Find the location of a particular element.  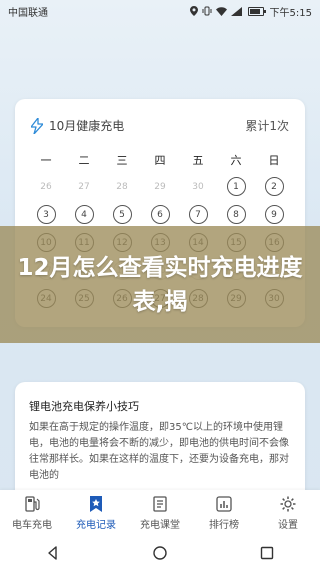

calendar-day: 8 is located at coordinates (236, 214).